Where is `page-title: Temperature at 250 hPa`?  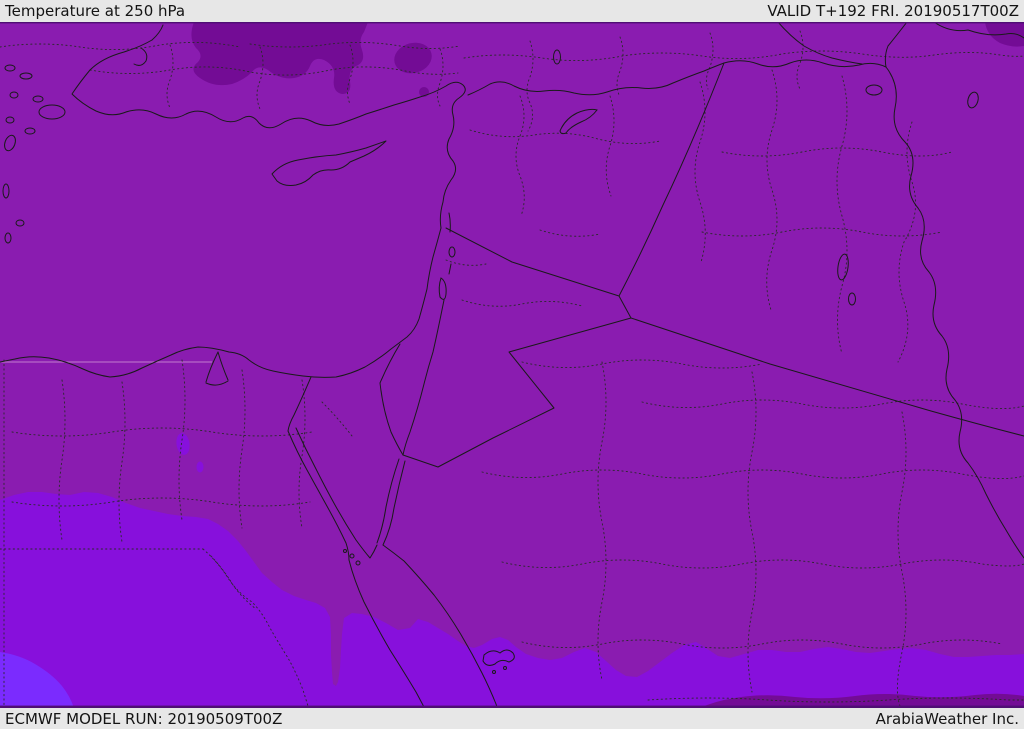 page-title: Temperature at 250 hPa is located at coordinates (95, 11).